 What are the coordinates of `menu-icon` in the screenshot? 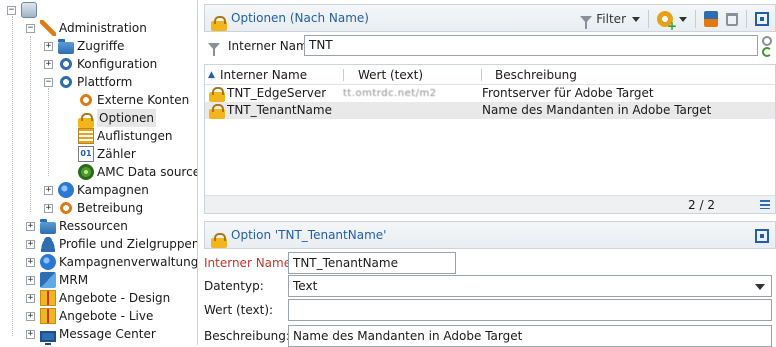 It's located at (765, 204).